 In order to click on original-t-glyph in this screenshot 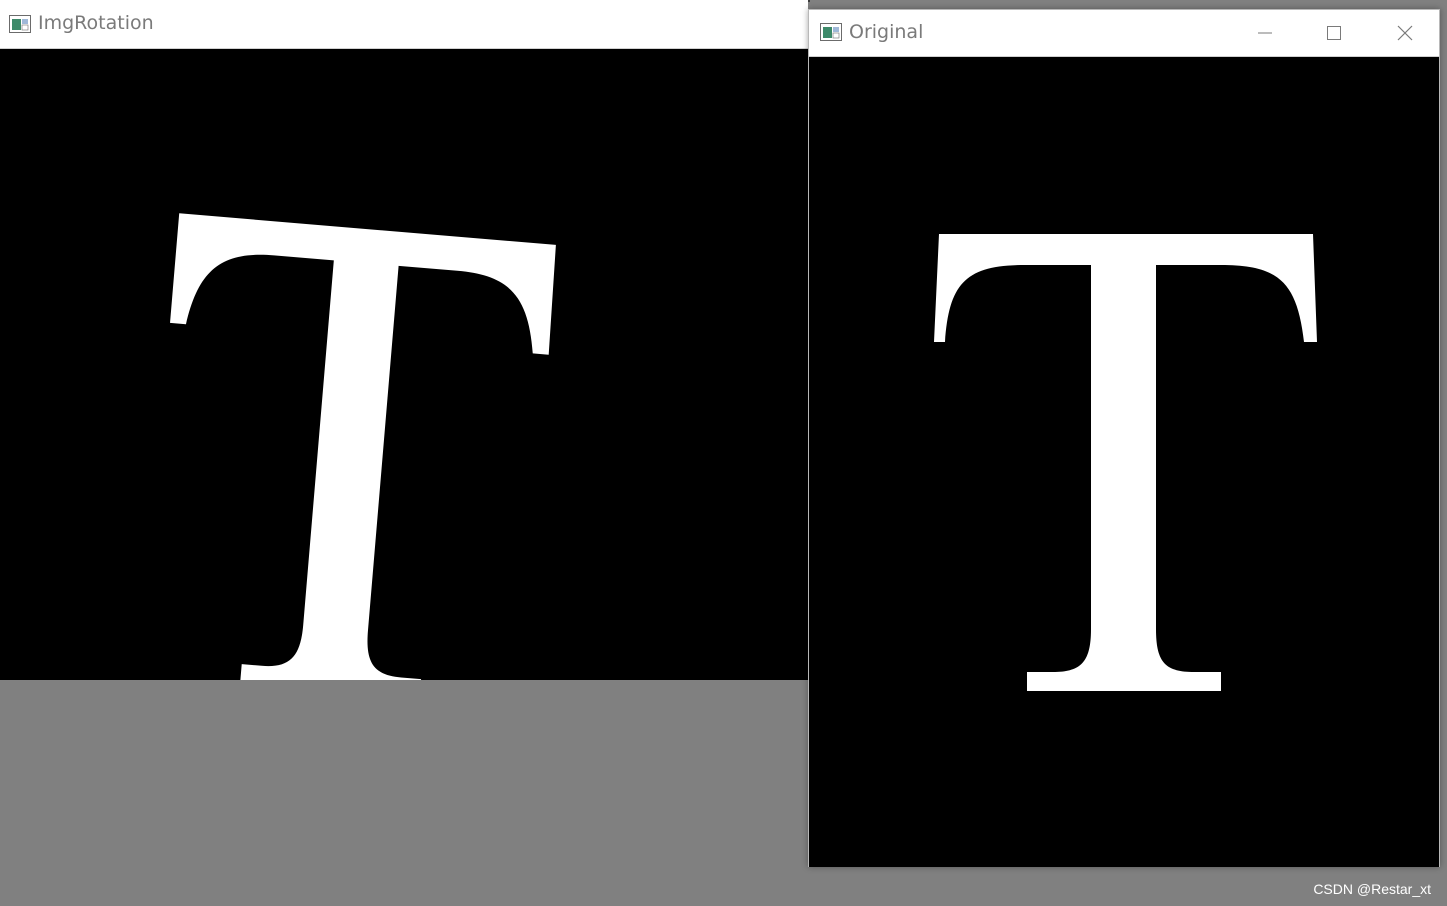, I will do `click(1125, 462)`.